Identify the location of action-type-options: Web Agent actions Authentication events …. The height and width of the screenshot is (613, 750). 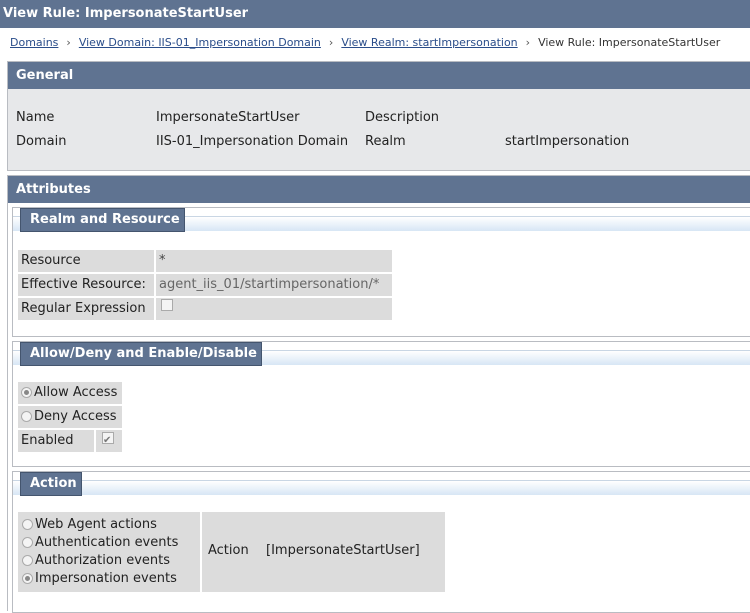
(109, 552).